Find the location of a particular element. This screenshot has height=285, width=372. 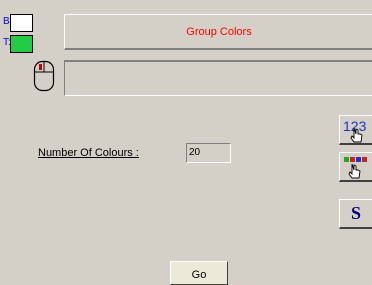

title-bar: Group Colors is located at coordinates (218, 32).